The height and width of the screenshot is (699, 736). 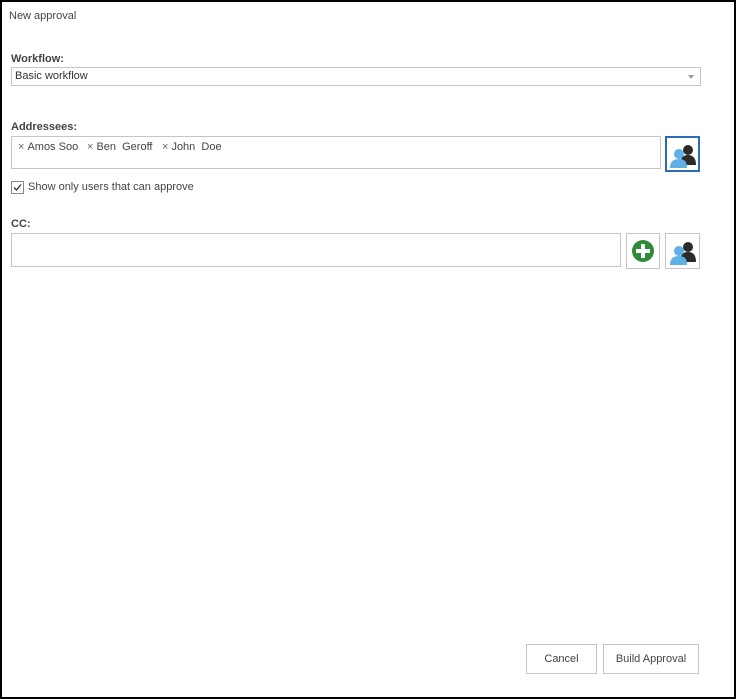 I want to click on approve-filter-label: Show only users that can approve, so click(x=111, y=187).